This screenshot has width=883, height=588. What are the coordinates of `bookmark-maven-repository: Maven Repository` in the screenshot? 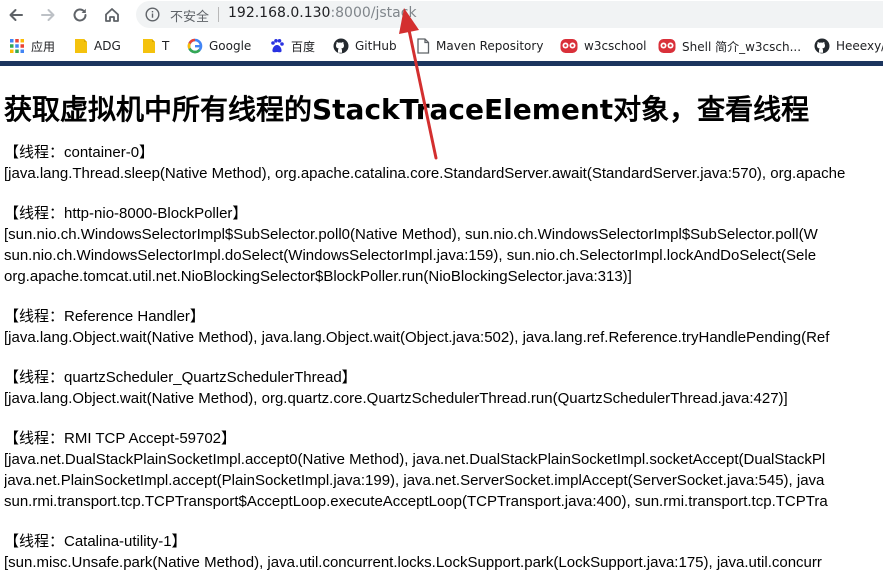 It's located at (479, 46).